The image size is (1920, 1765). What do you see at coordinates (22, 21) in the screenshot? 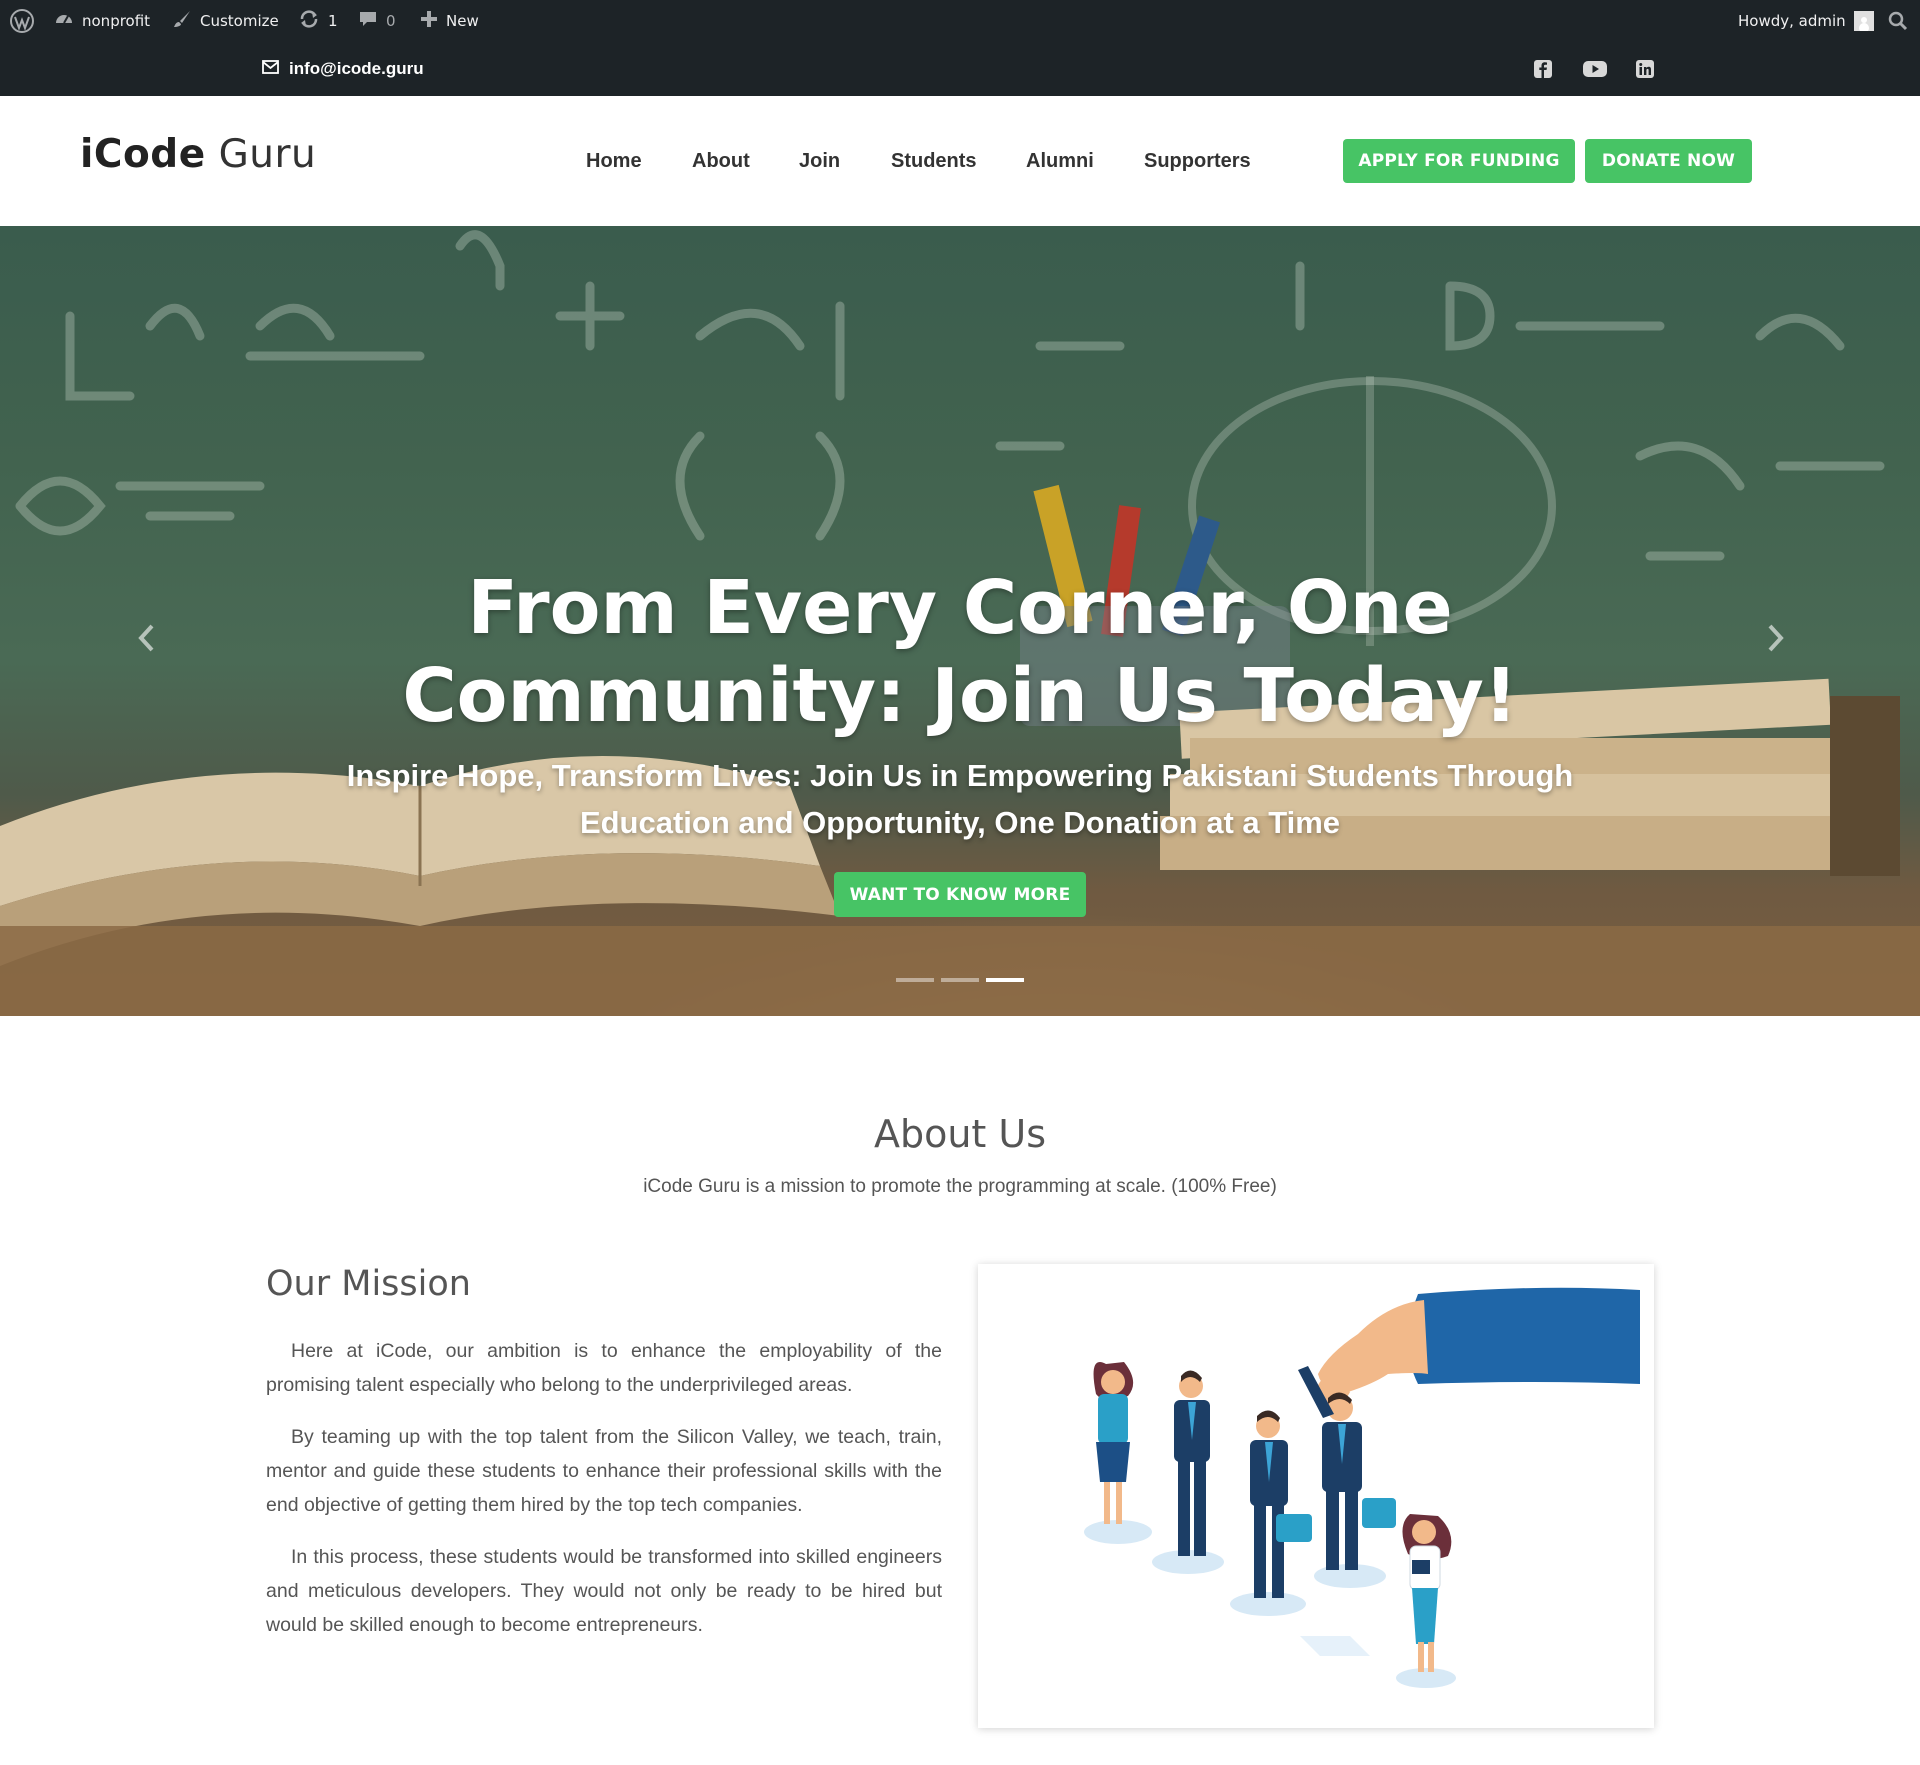
I see `wordpress-logo-icon` at bounding box center [22, 21].